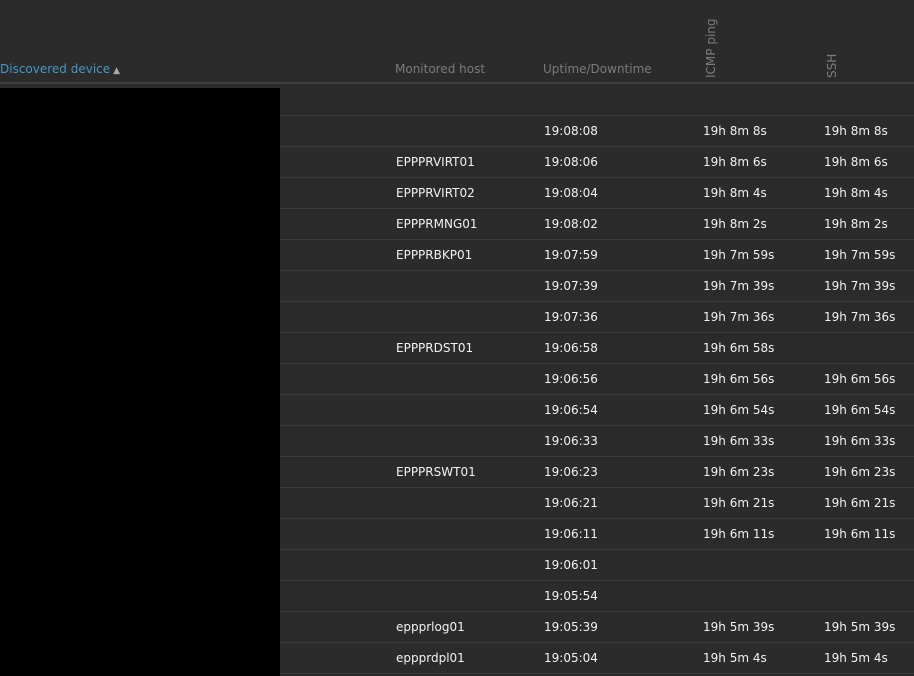 This screenshot has height=676, width=914. Describe the element at coordinates (571, 627) in the screenshot. I see `uptime-cell: 19:05:39` at that location.